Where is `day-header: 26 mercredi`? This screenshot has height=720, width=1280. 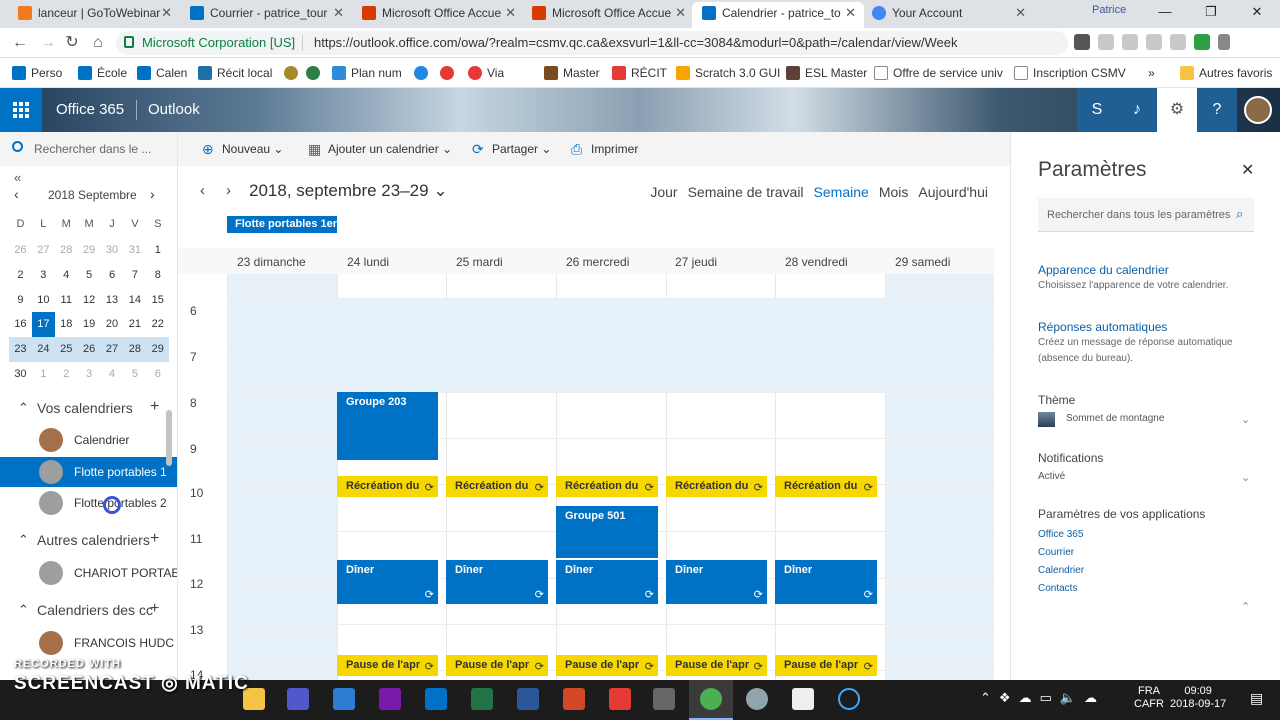 day-header: 26 mercredi is located at coordinates (597, 262).